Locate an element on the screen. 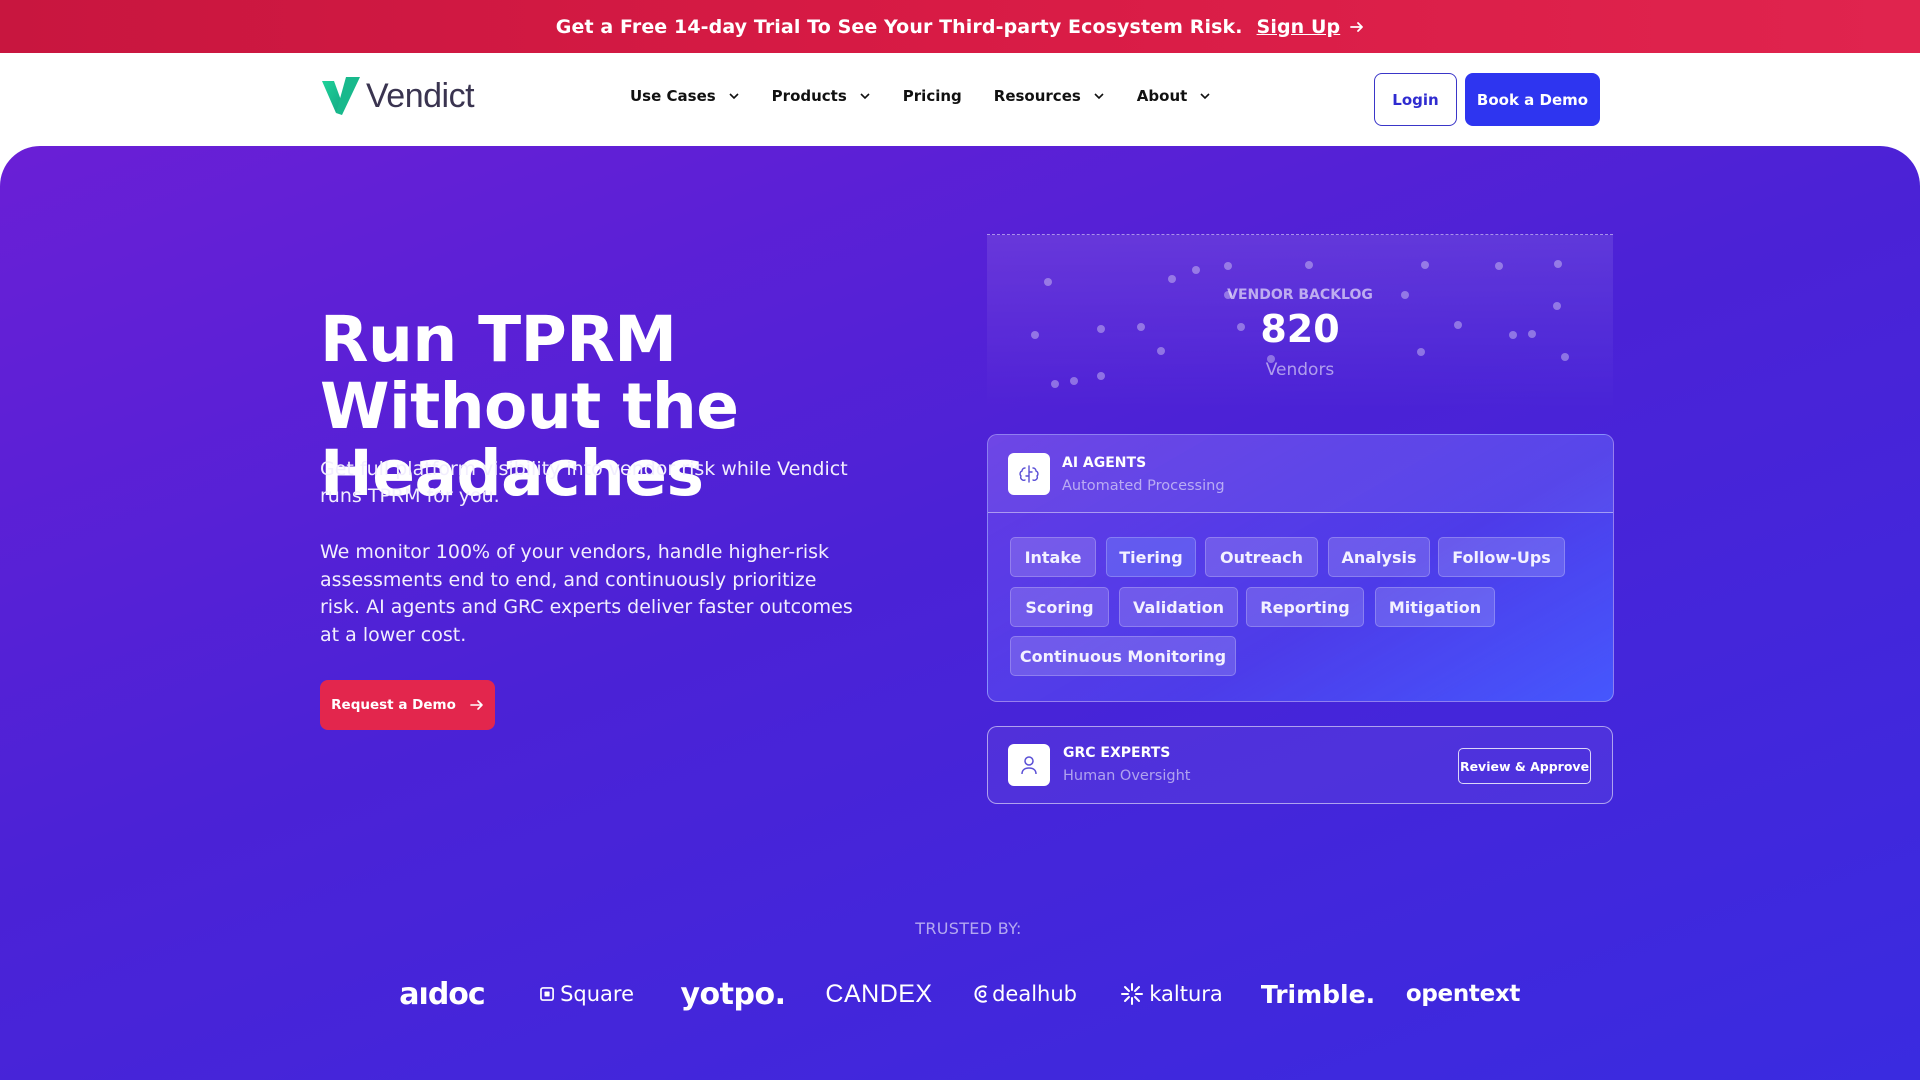  chip-scoring: Scoring is located at coordinates (1059, 607).